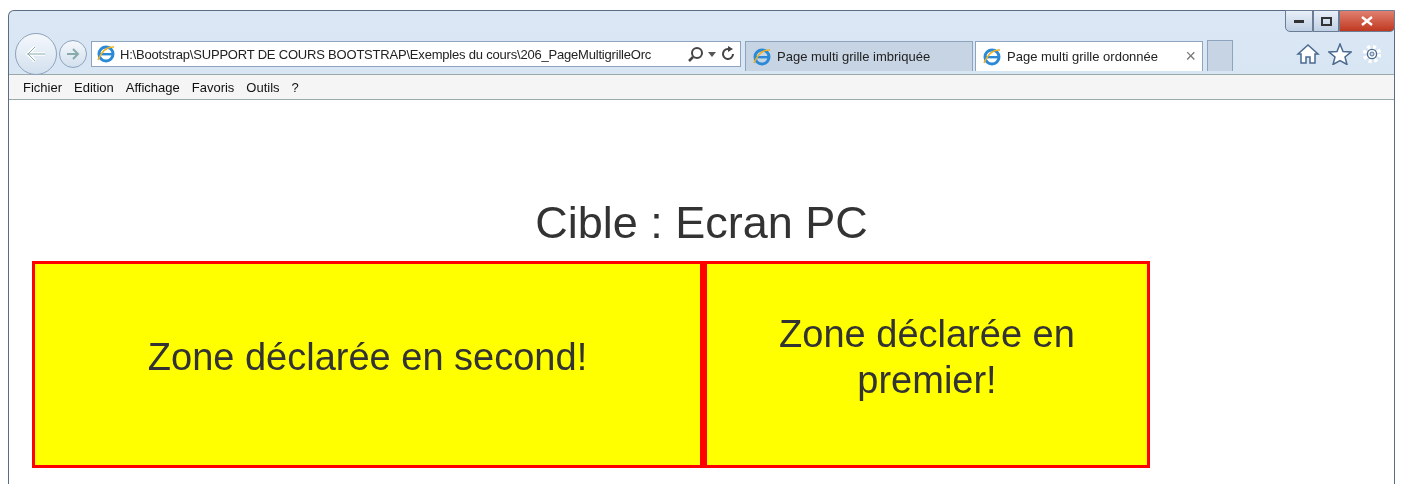 Image resolution: width=1405 pixels, height=484 pixels. What do you see at coordinates (728, 54) in the screenshot?
I see `refresh-icon` at bounding box center [728, 54].